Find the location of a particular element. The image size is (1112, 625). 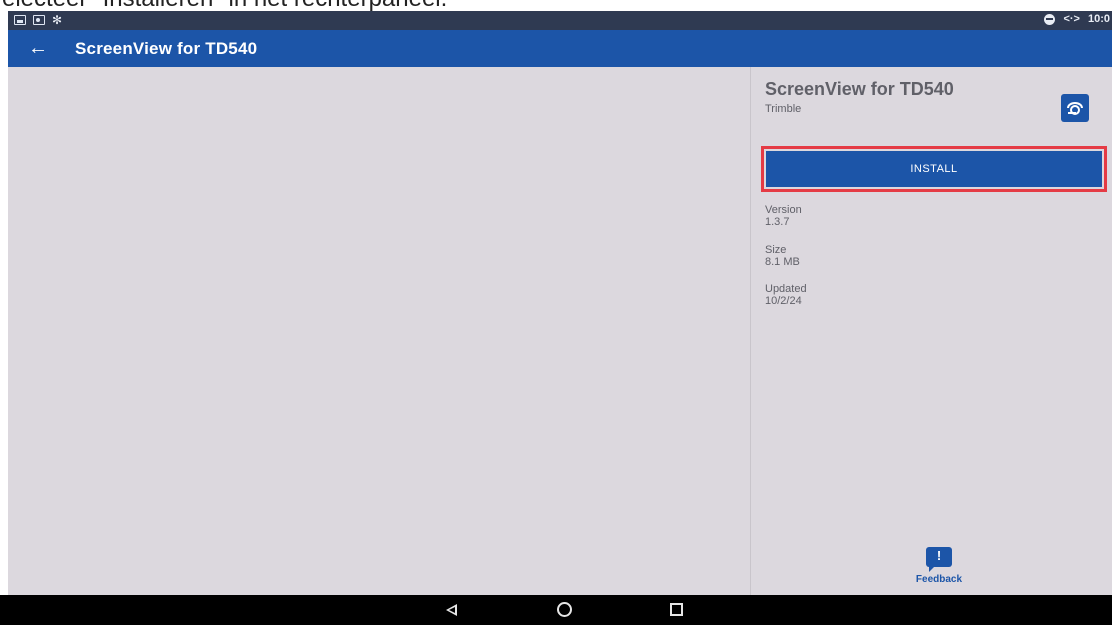

install-highlight: INSTALL is located at coordinates (934, 169).